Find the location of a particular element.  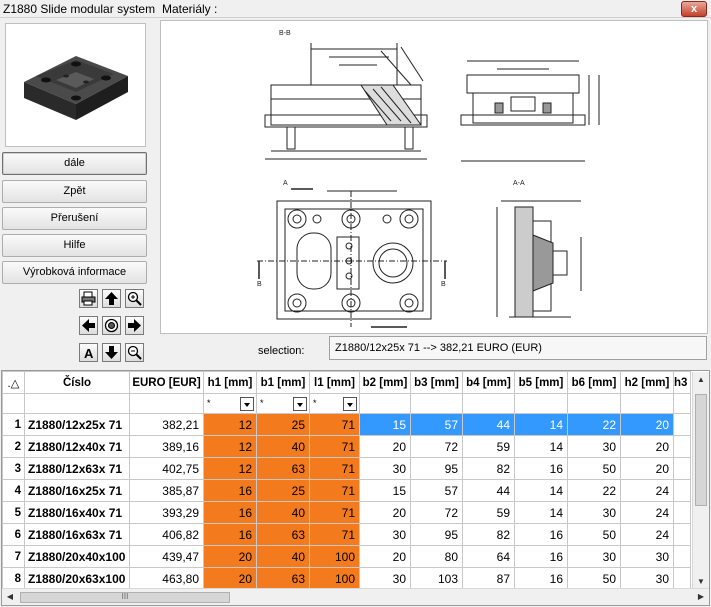

filter-b1: * is located at coordinates (283, 403).